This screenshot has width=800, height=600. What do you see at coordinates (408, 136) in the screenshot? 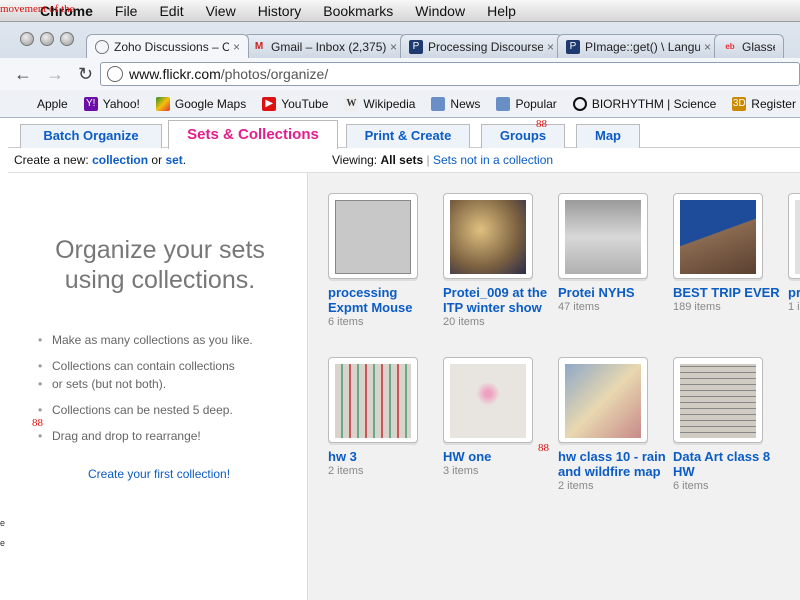
I see `tab-print-create: Print & Create` at bounding box center [408, 136].